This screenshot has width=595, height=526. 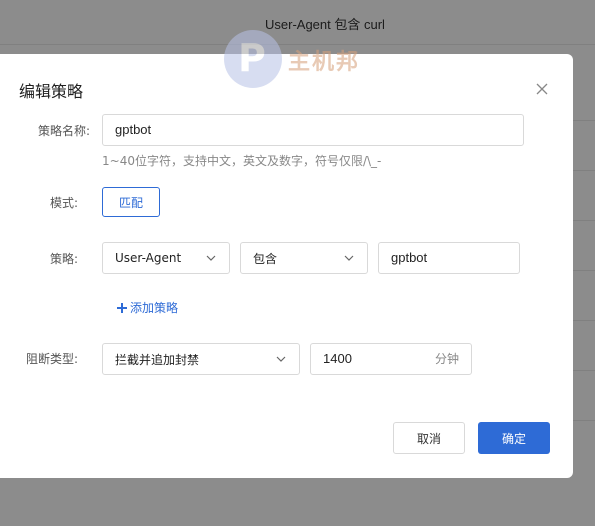 I want to click on plus-icon, so click(x=122, y=307).